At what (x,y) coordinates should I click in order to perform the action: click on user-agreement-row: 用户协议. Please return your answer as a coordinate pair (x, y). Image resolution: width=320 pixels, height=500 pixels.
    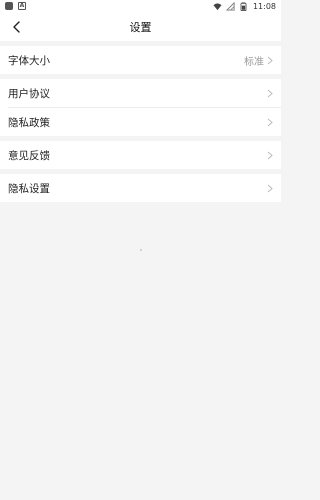
    Looking at the image, I should click on (140, 93).